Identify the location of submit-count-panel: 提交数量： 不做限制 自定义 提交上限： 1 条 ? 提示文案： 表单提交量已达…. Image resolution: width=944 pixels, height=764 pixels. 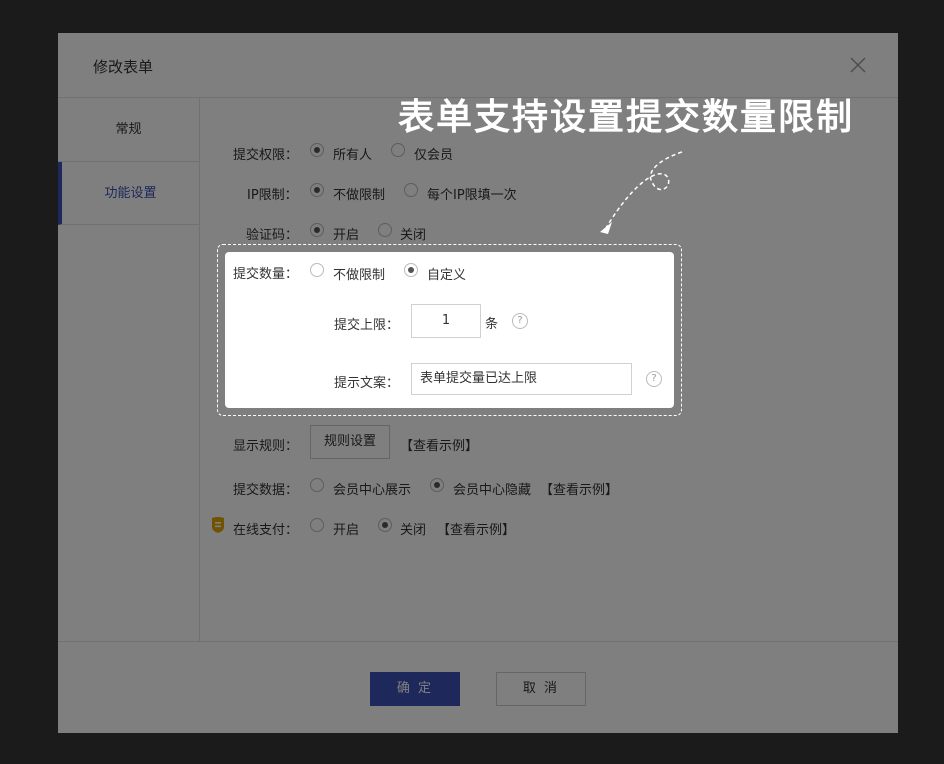
(449, 330).